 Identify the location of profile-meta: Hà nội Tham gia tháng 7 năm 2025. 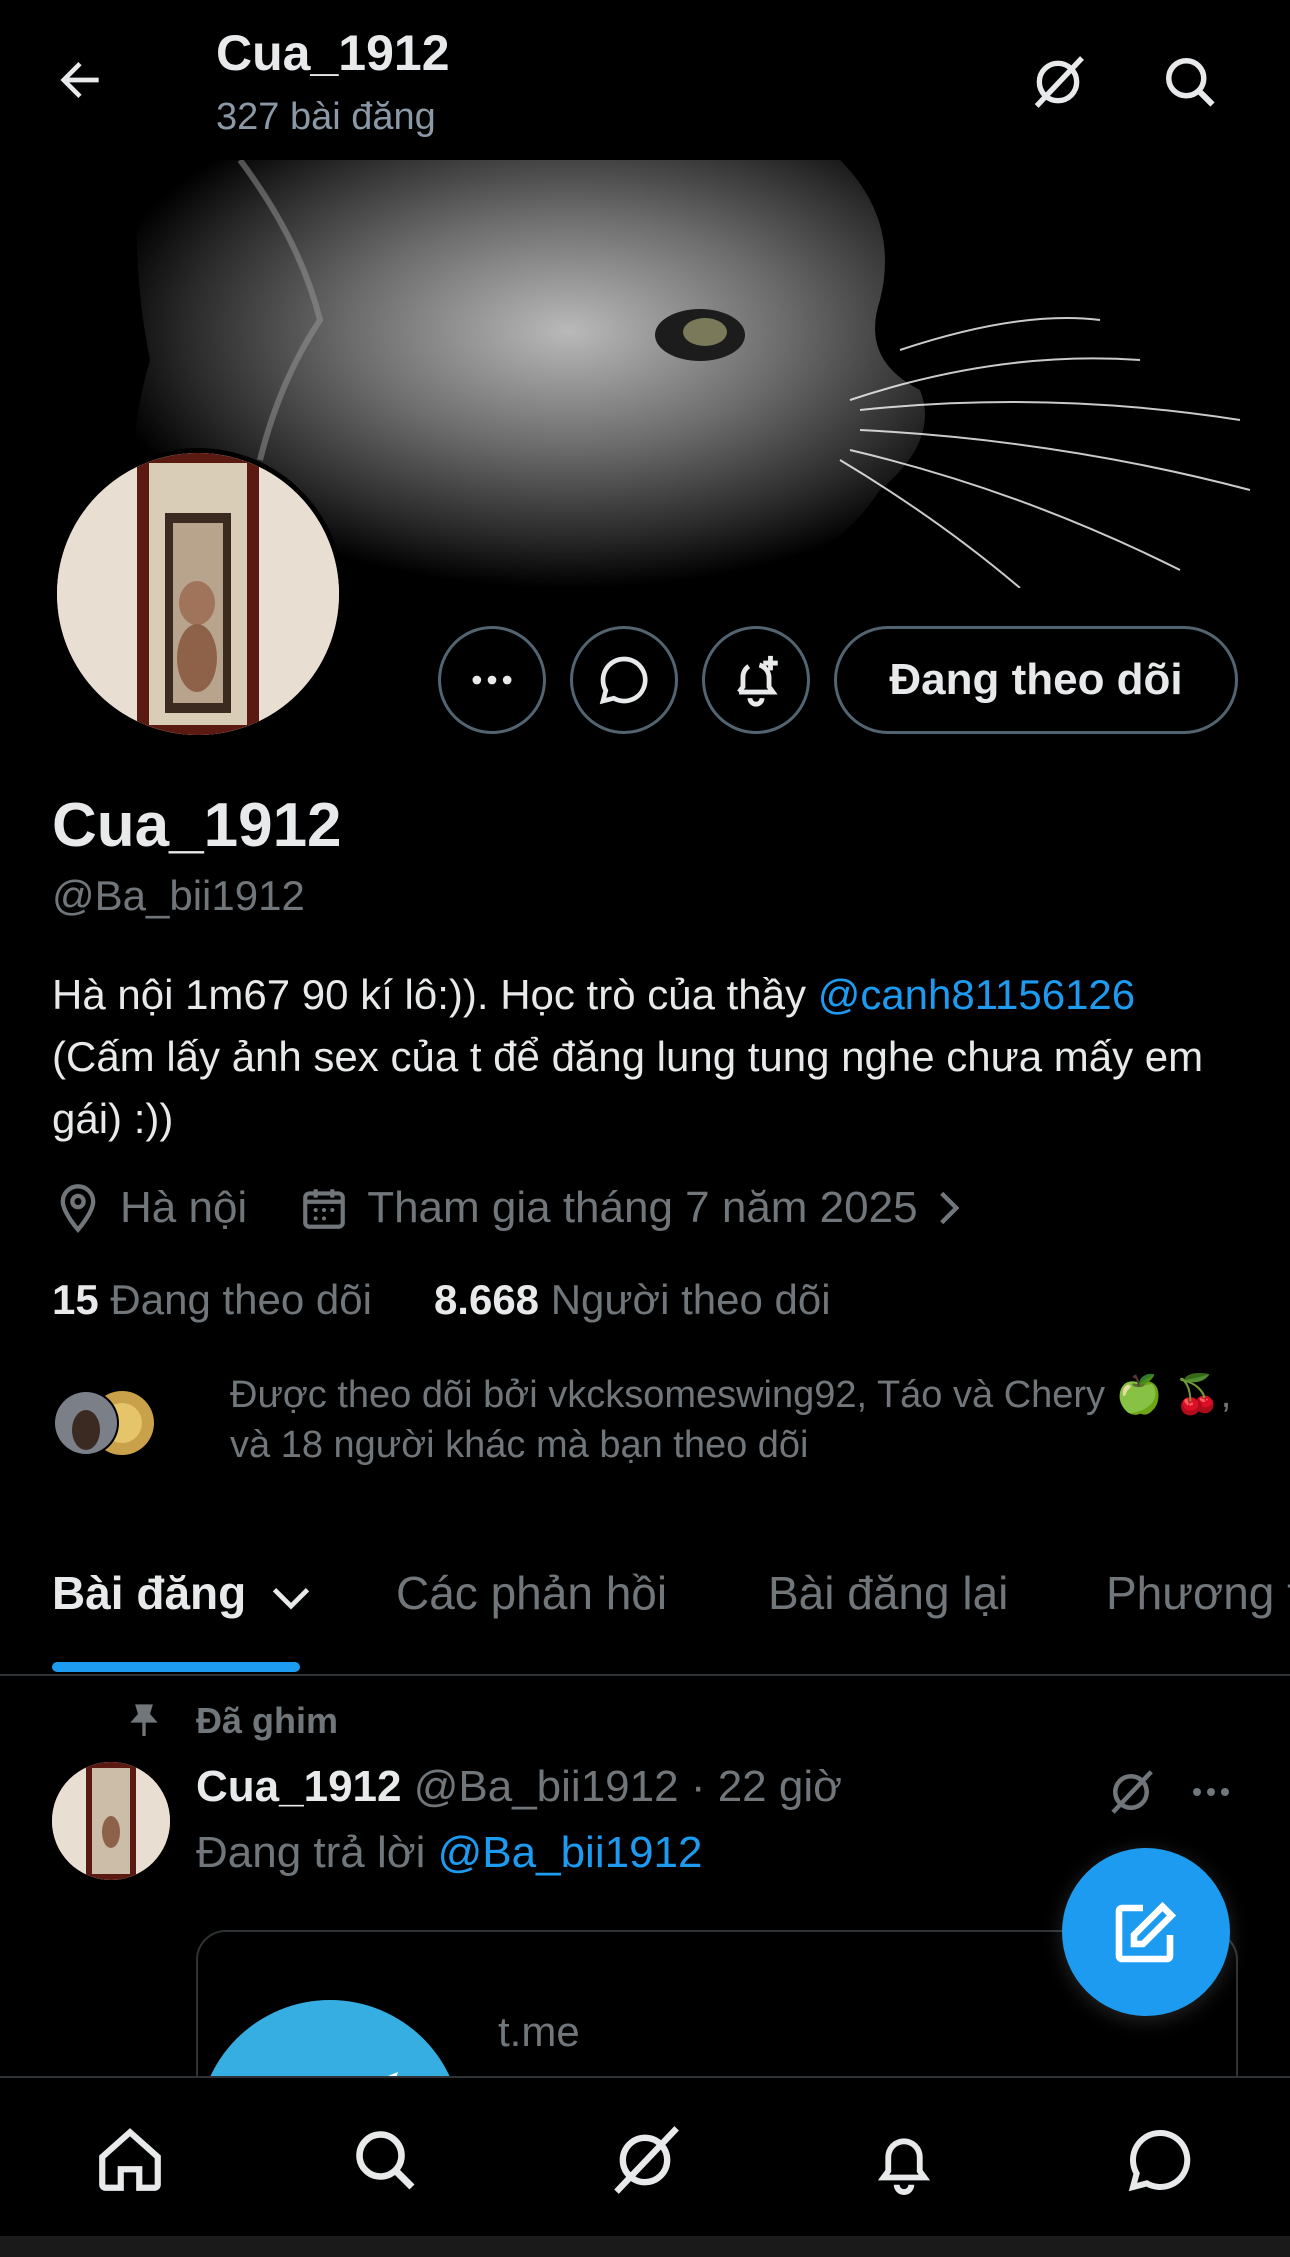
(509, 1208).